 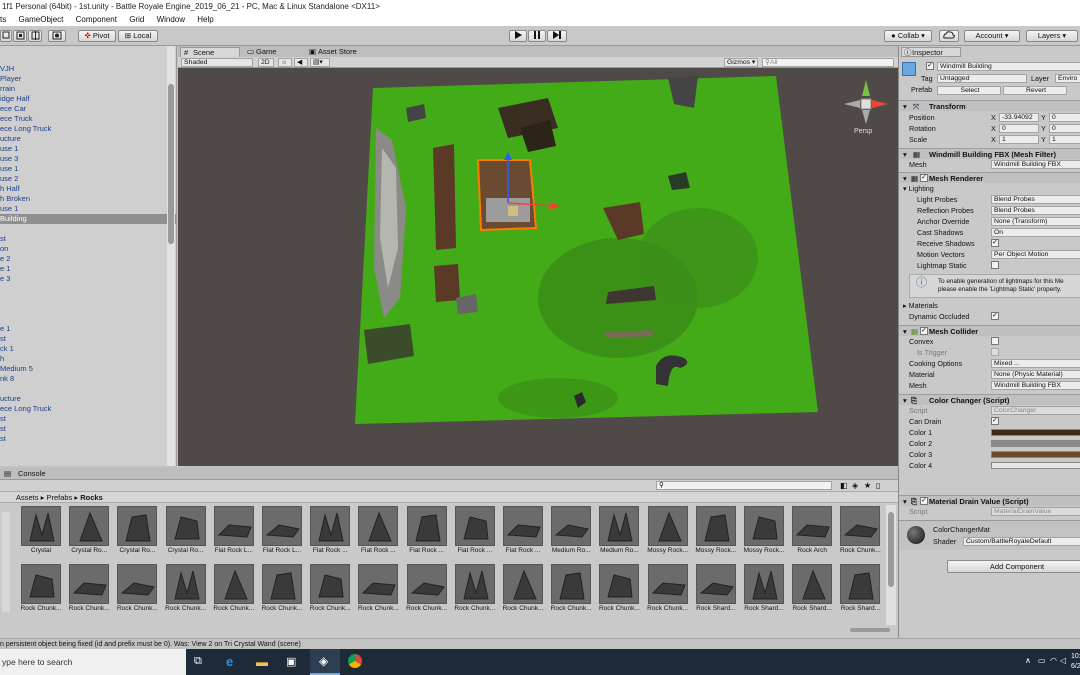 What do you see at coordinates (88, 369) in the screenshot?
I see `hierarchy-item: Medium 5` at bounding box center [88, 369].